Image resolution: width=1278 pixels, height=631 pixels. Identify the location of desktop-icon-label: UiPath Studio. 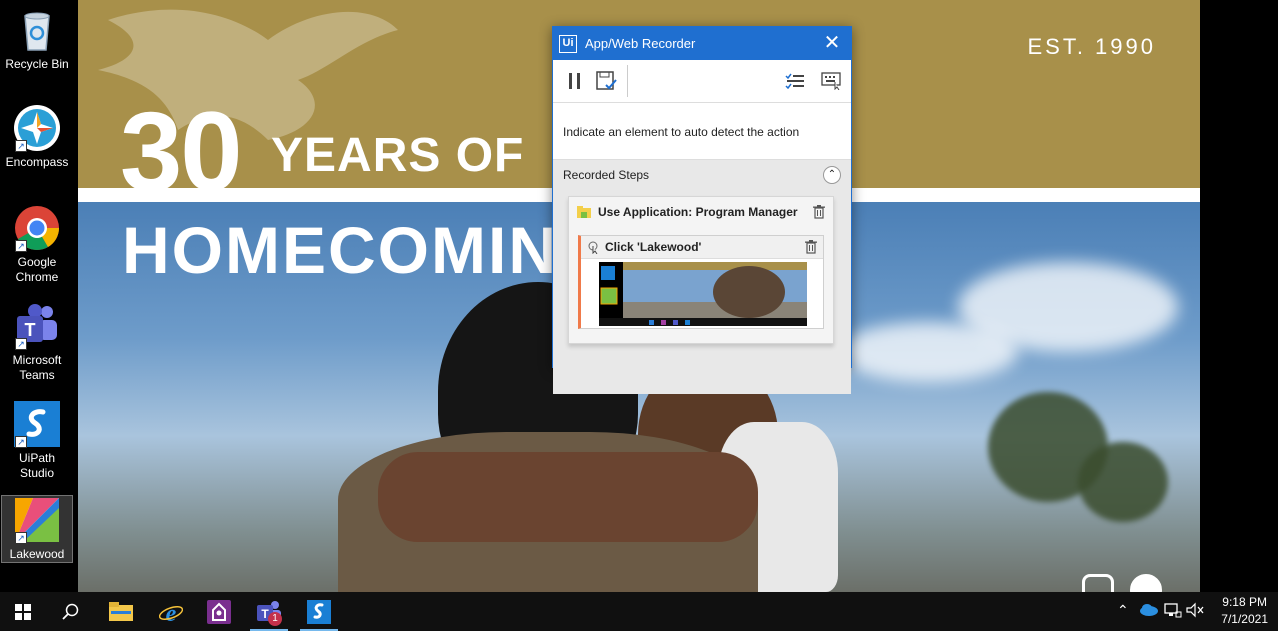
(37, 465).